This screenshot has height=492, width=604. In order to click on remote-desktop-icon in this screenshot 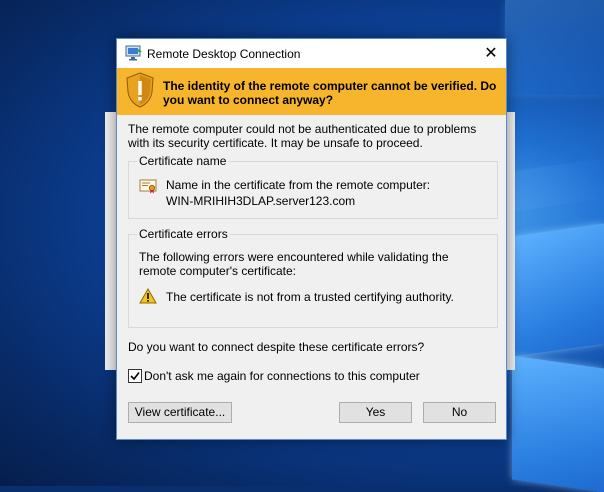, I will do `click(134, 53)`.